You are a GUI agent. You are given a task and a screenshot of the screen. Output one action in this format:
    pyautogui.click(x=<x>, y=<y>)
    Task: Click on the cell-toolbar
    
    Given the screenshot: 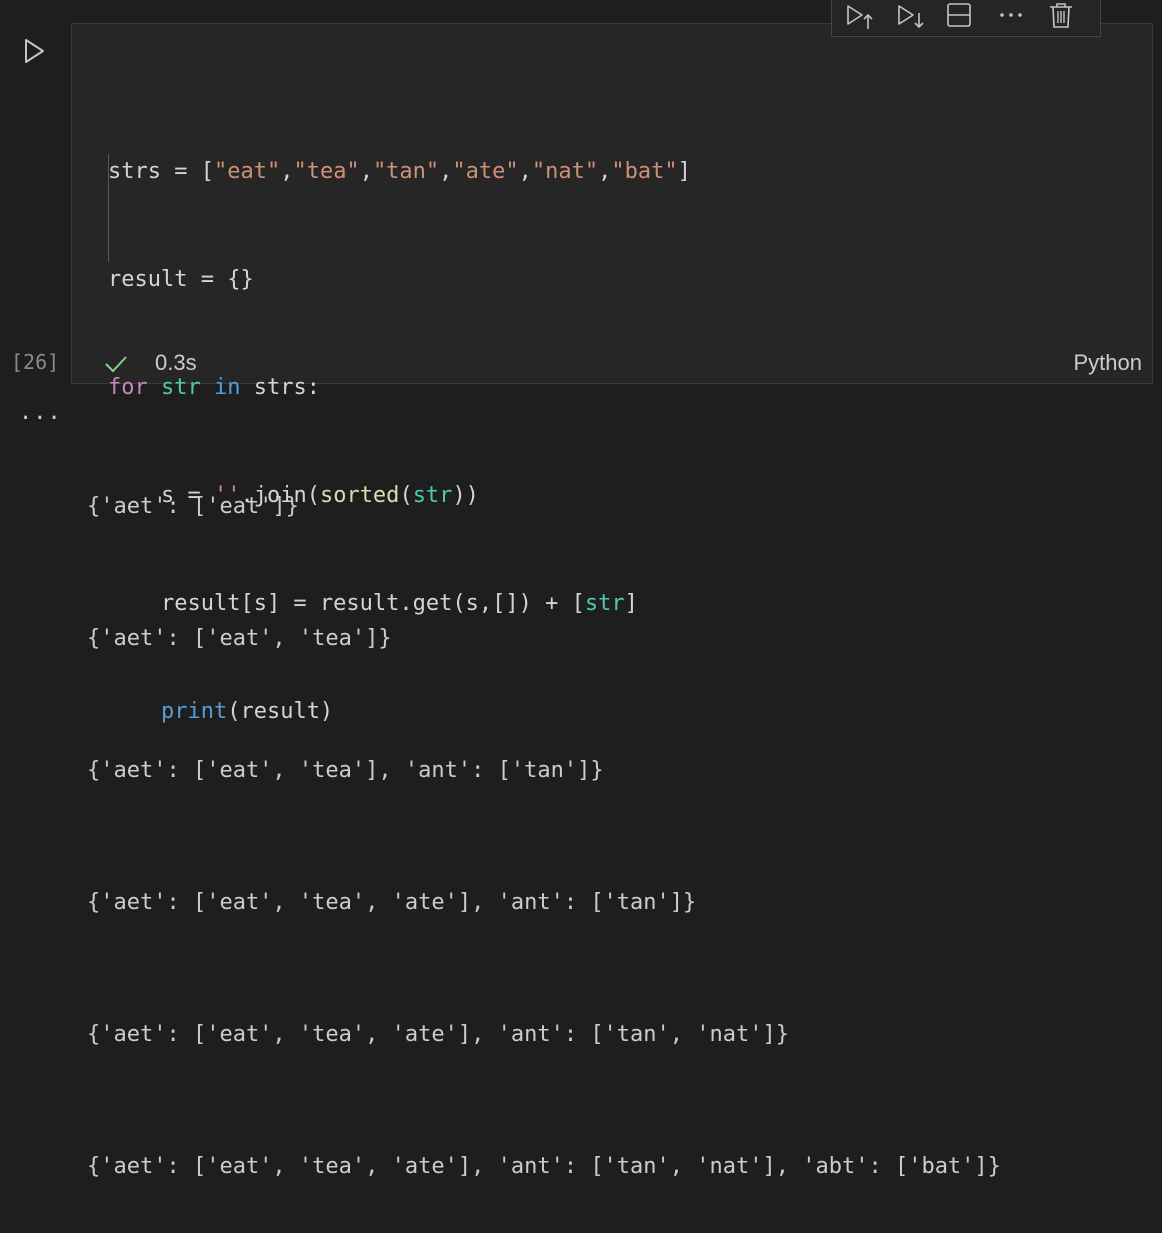 What is the action you would take?
    pyautogui.click(x=966, y=18)
    